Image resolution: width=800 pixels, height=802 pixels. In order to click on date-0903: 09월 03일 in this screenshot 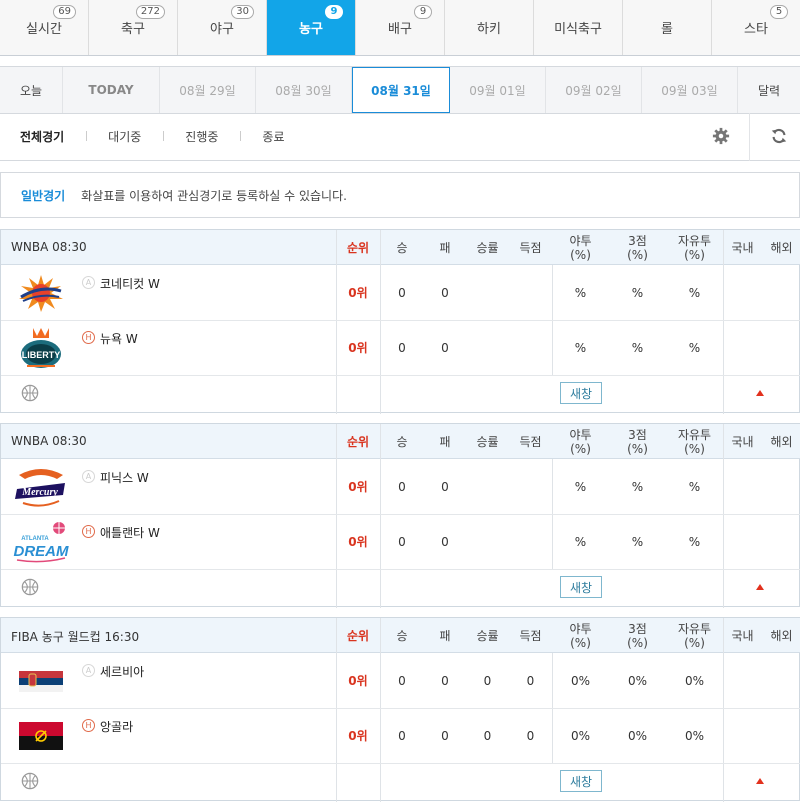, I will do `click(690, 90)`.